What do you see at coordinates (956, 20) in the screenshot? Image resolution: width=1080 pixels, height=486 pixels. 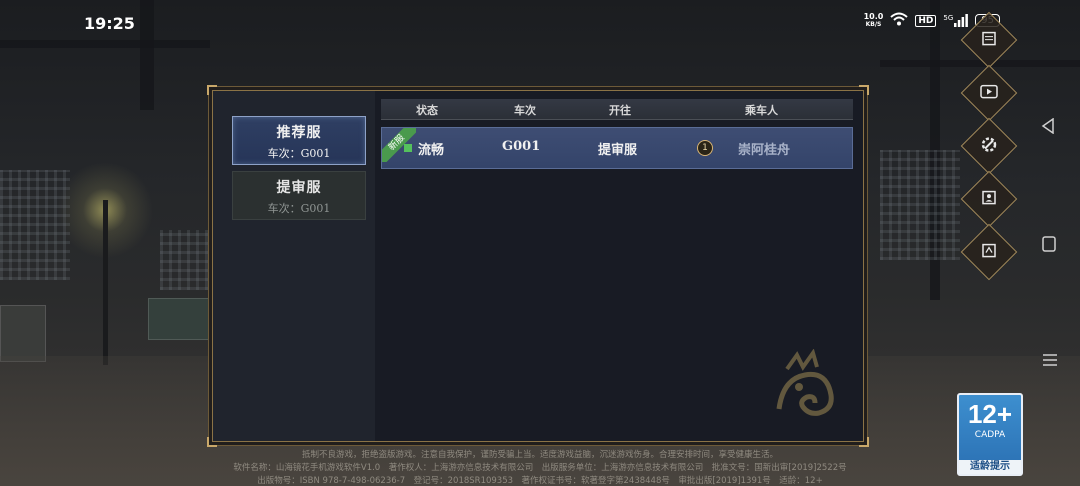 I see `signal-icon: 5G` at bounding box center [956, 20].